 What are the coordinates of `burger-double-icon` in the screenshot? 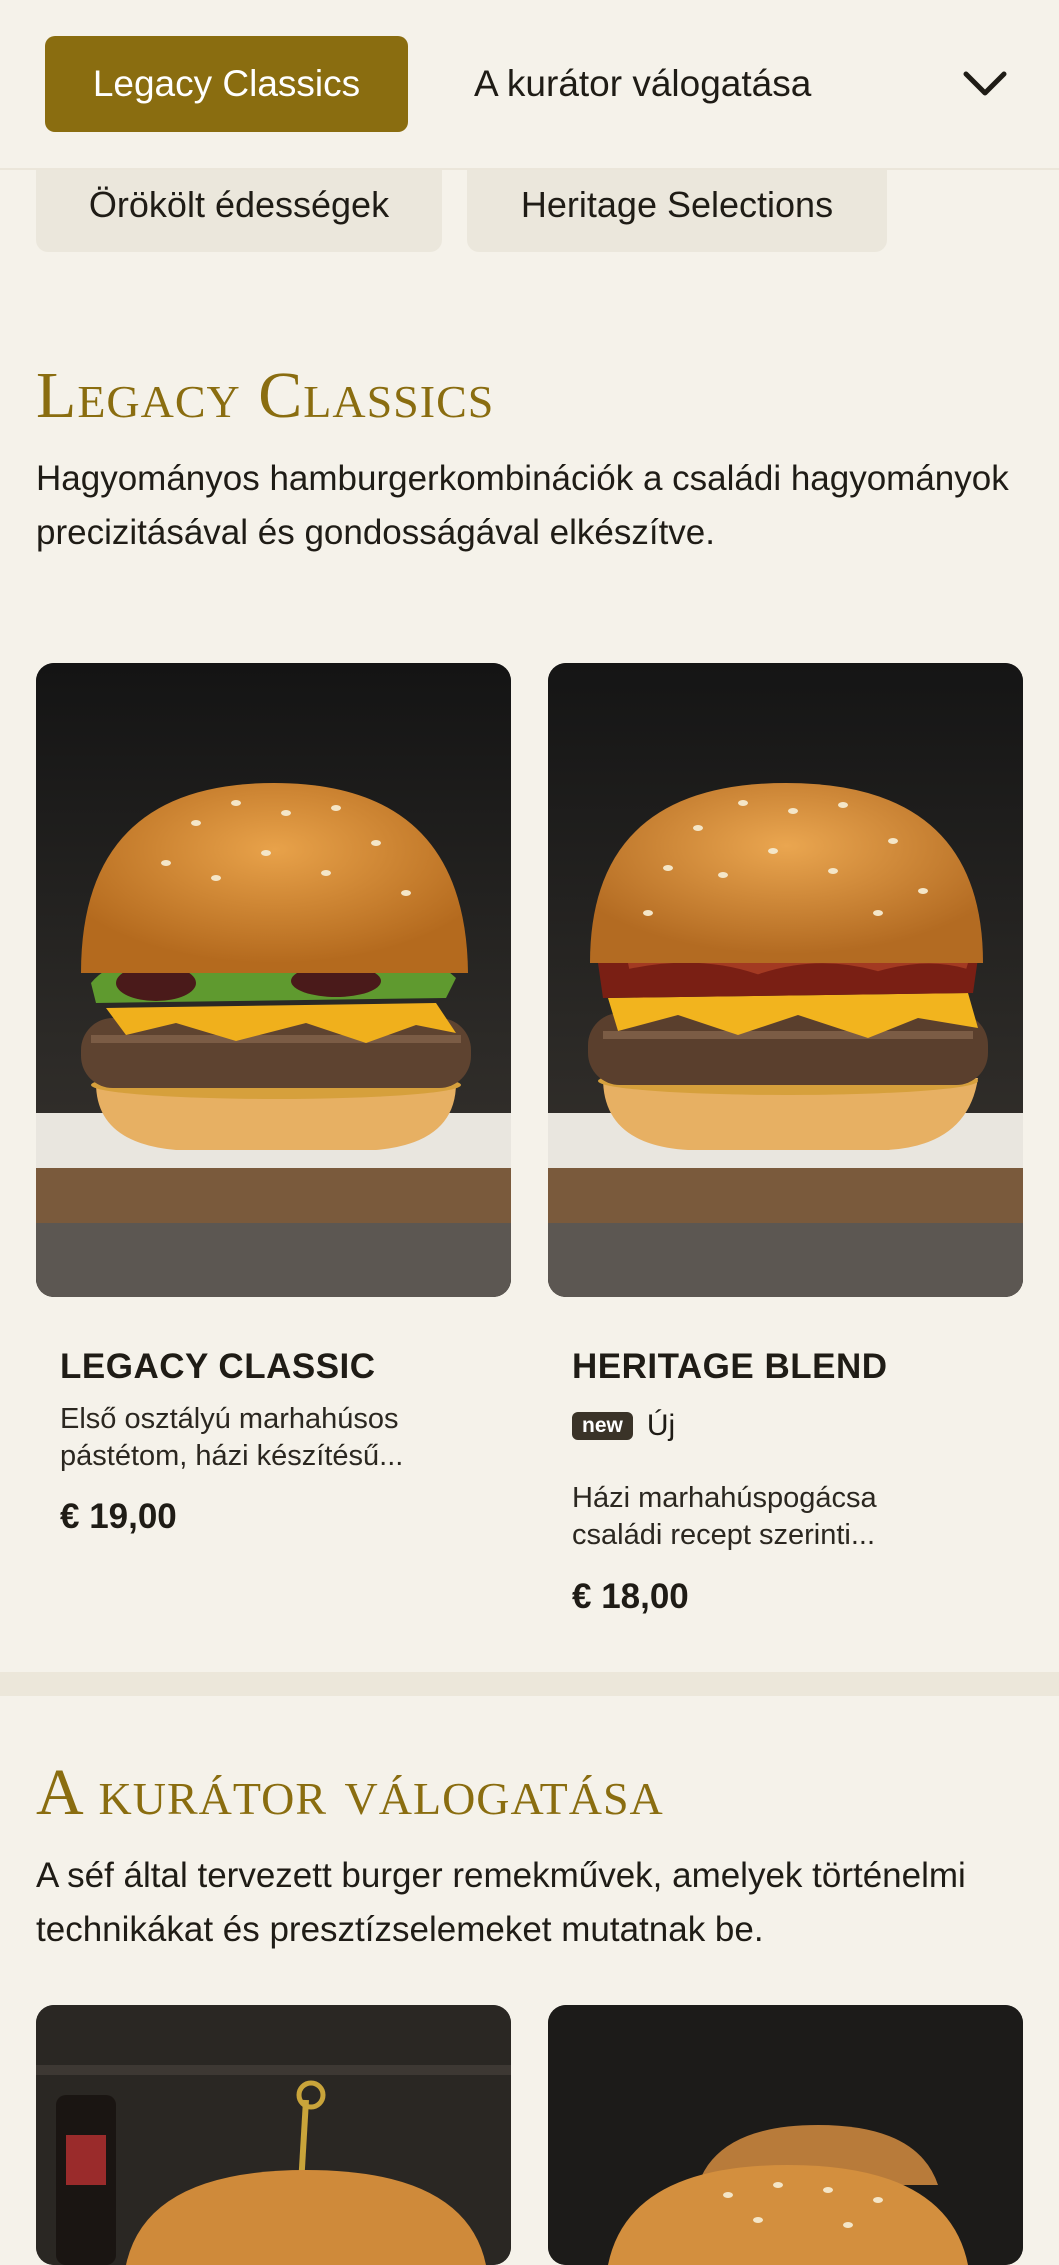 It's located at (785, 2135).